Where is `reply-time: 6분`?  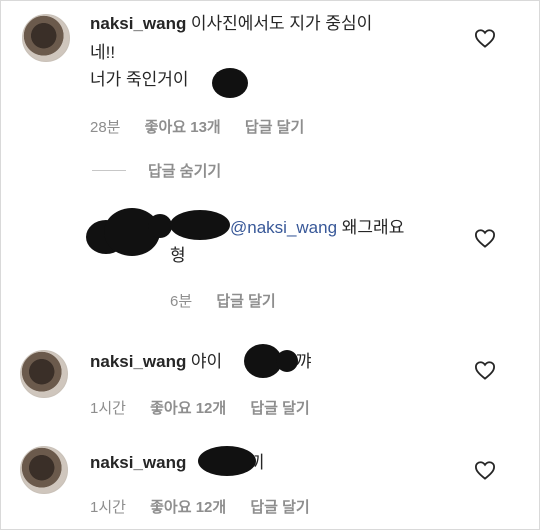 reply-time: 6분 is located at coordinates (181, 301).